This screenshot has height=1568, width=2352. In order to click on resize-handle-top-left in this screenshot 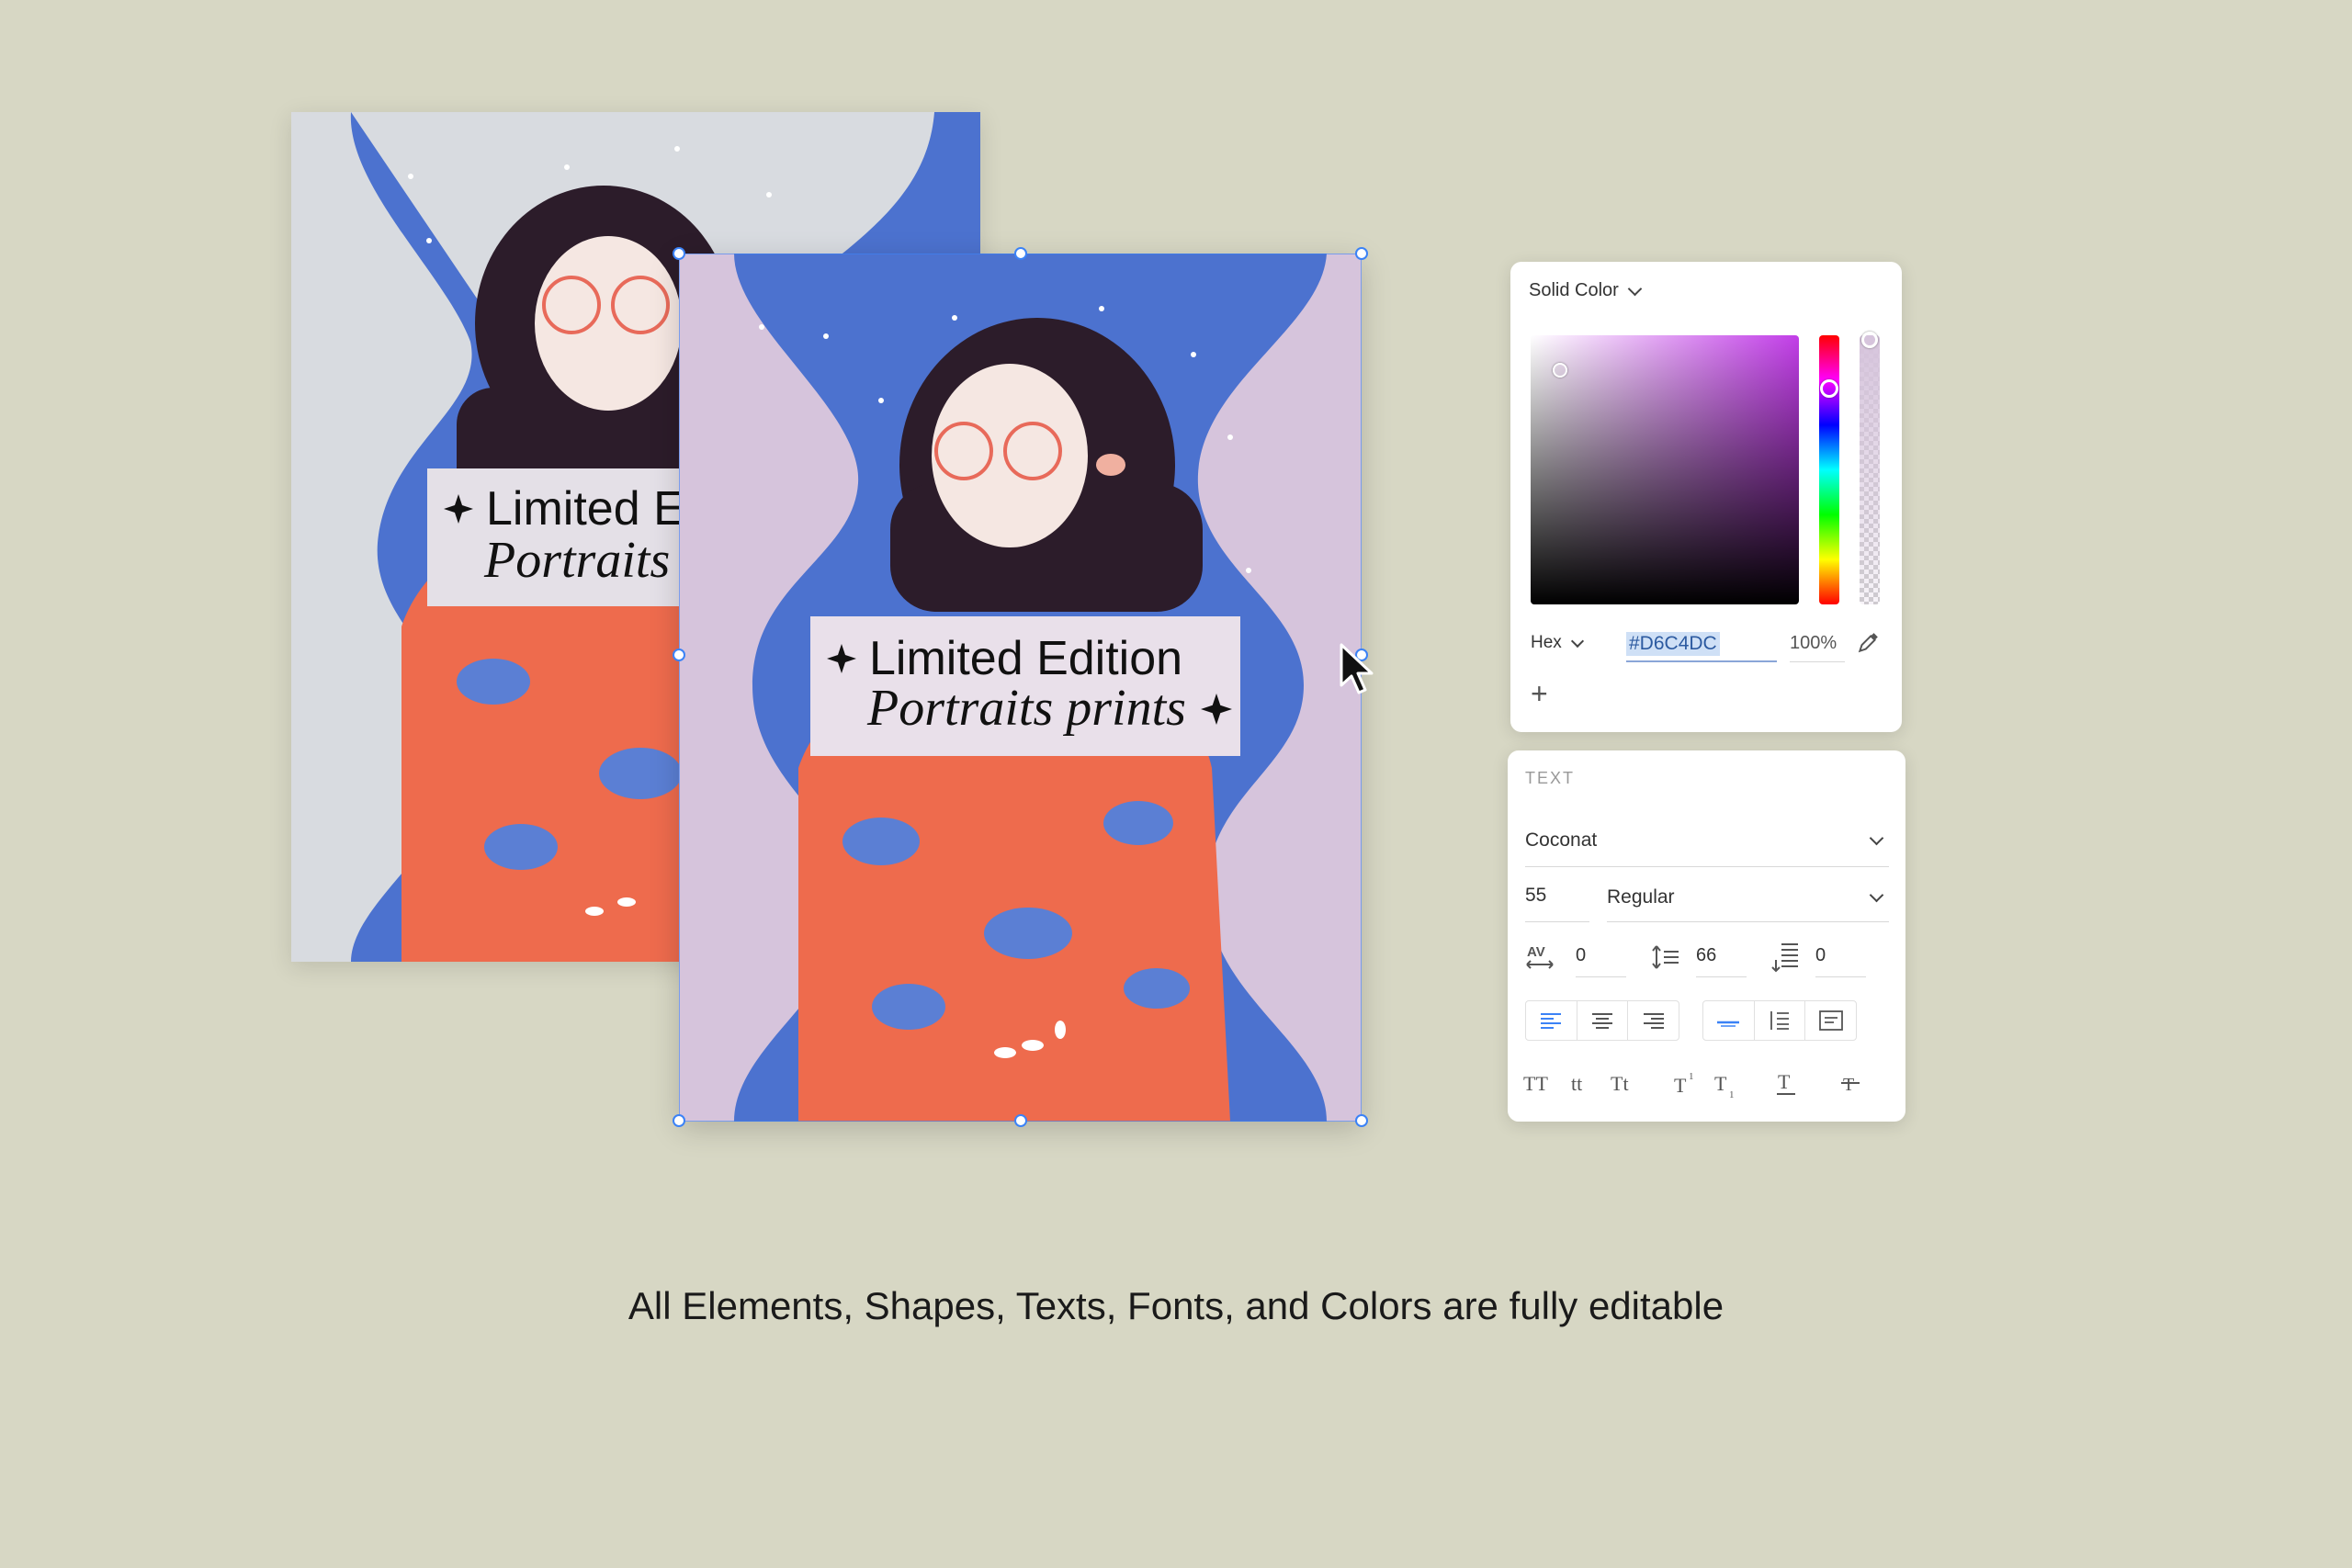, I will do `click(679, 254)`.